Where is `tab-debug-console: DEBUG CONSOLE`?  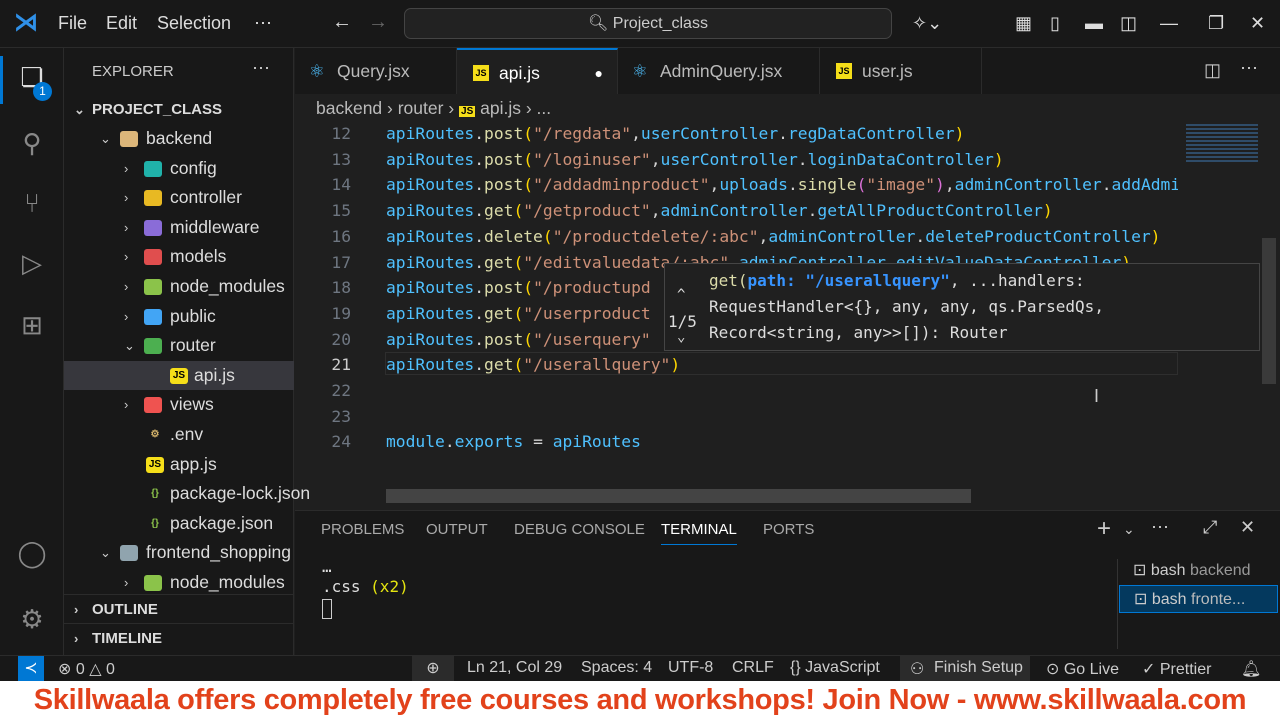 tab-debug-console: DEBUG CONSOLE is located at coordinates (579, 529).